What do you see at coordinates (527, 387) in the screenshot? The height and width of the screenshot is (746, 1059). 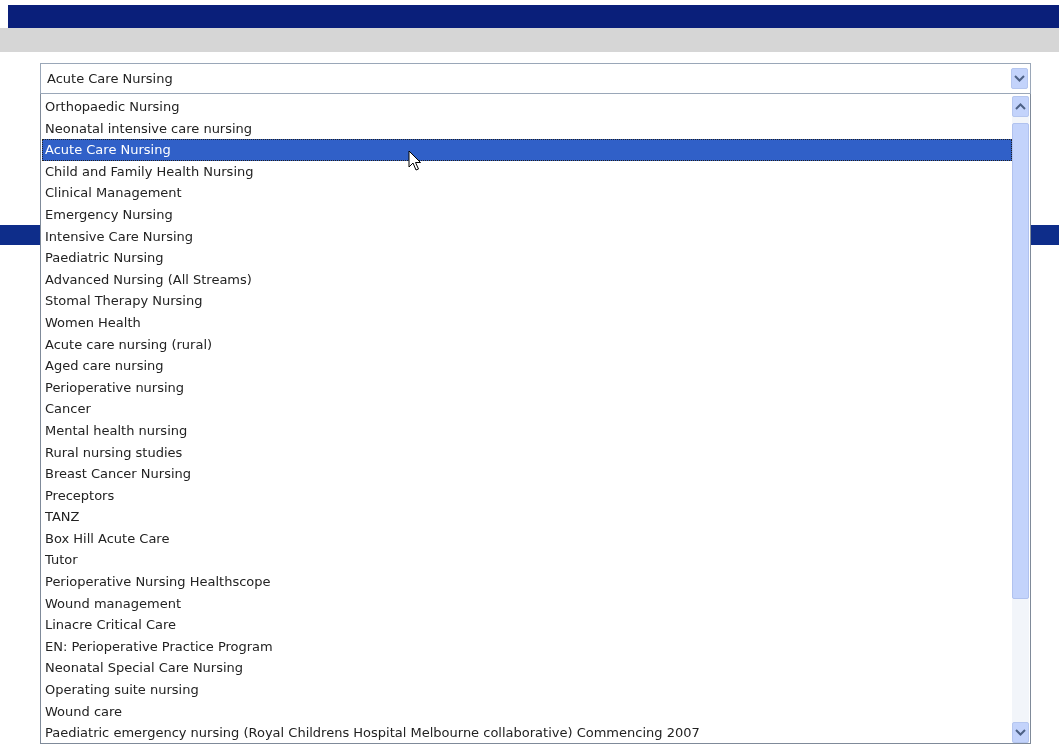 I see `option-item: Perioperative nursing` at bounding box center [527, 387].